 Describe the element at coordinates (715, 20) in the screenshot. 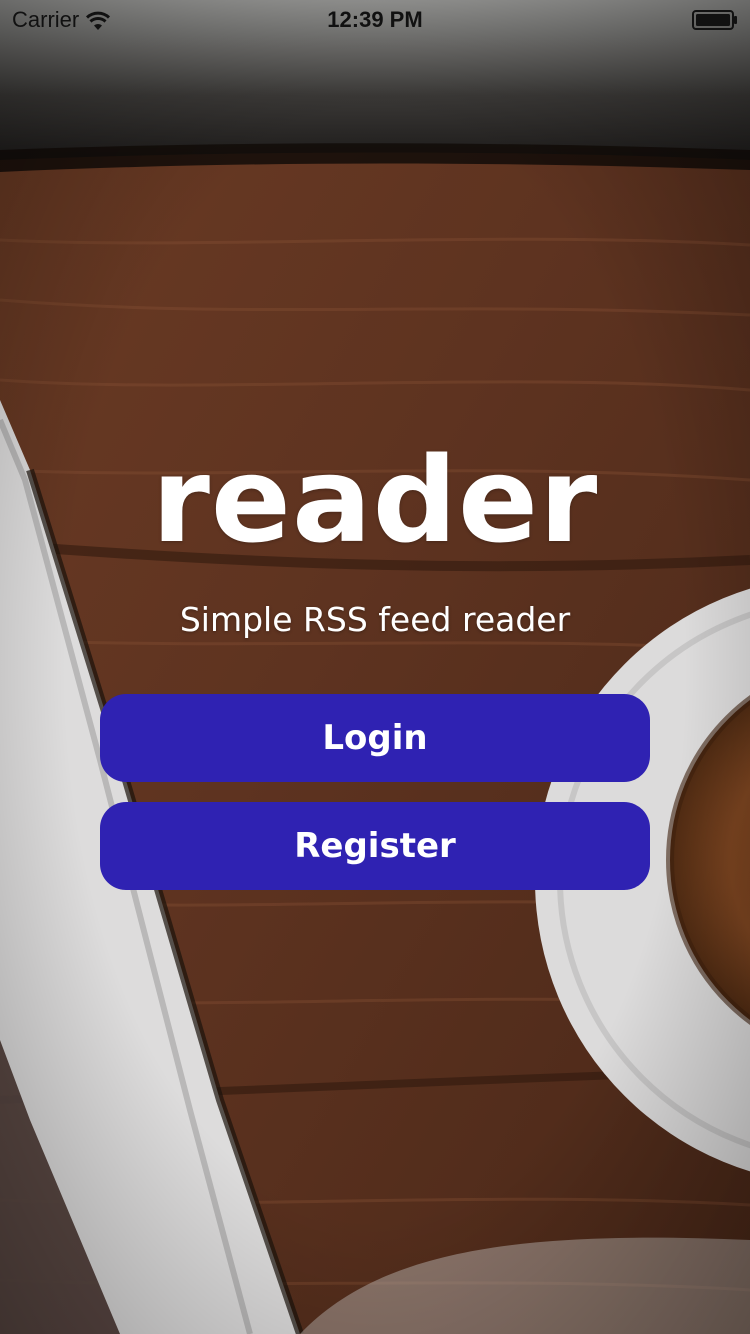

I see `battery-icon` at that location.